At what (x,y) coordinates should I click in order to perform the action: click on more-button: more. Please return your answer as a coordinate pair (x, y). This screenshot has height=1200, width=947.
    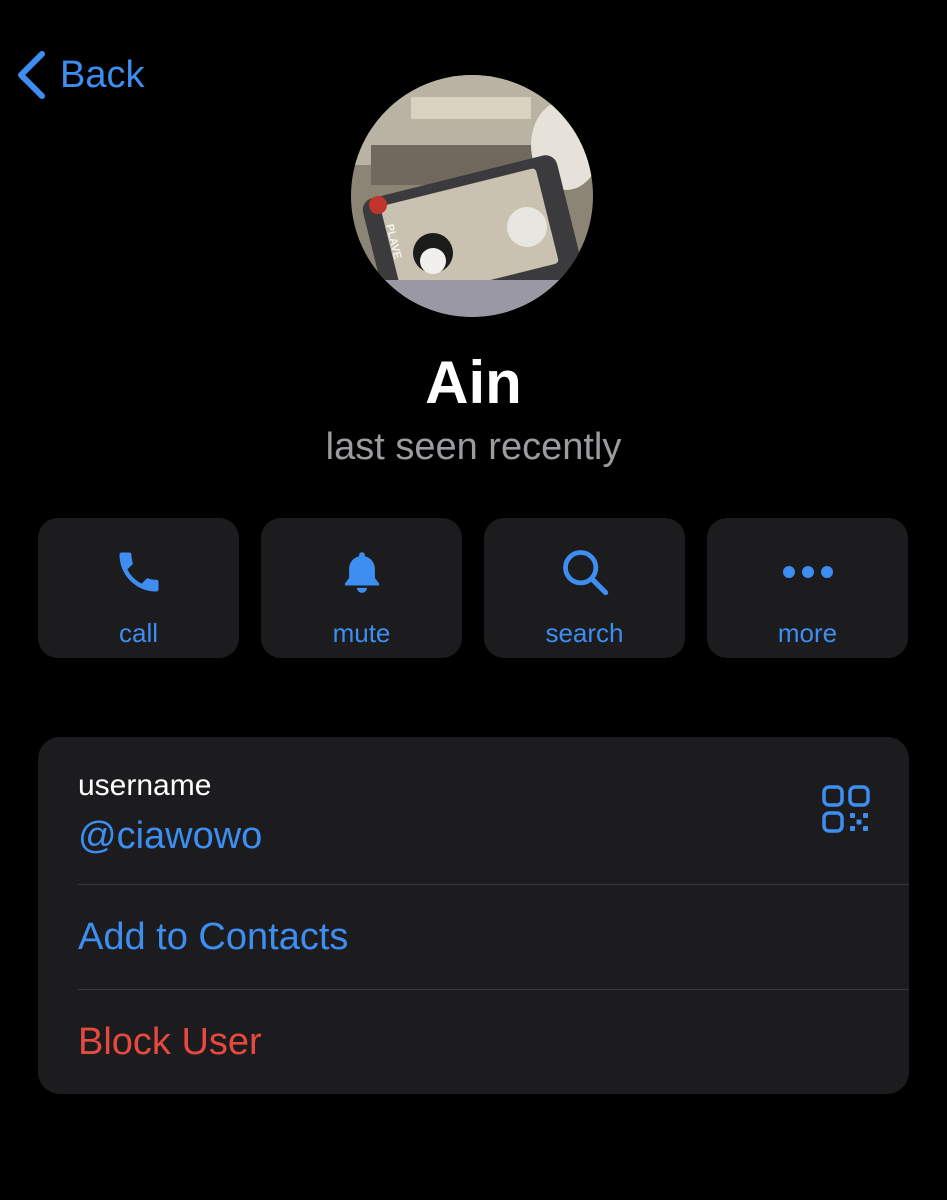
    Looking at the image, I should click on (807, 588).